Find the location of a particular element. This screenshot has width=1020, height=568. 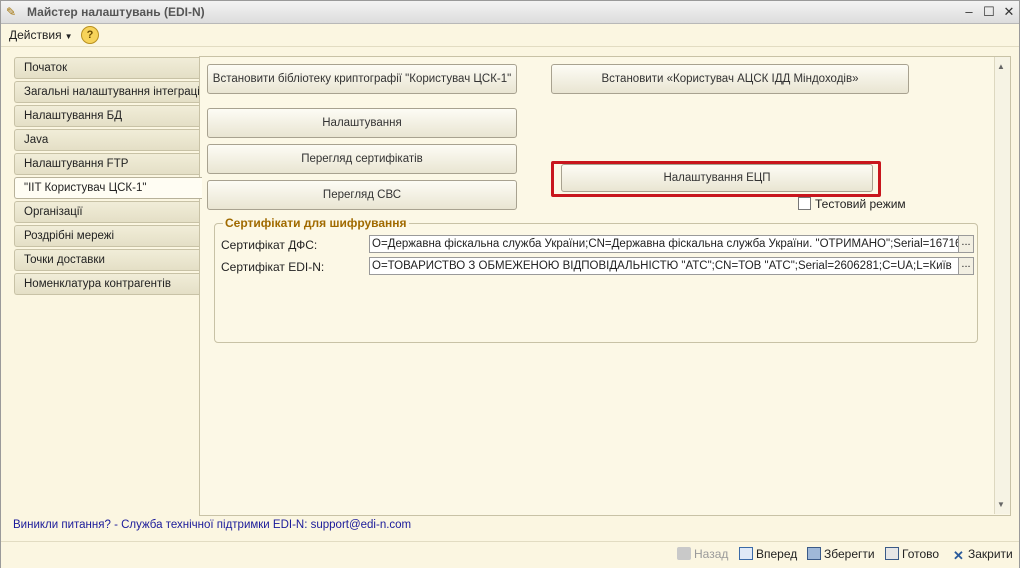

minimize-icon: – is located at coordinates (969, 12).